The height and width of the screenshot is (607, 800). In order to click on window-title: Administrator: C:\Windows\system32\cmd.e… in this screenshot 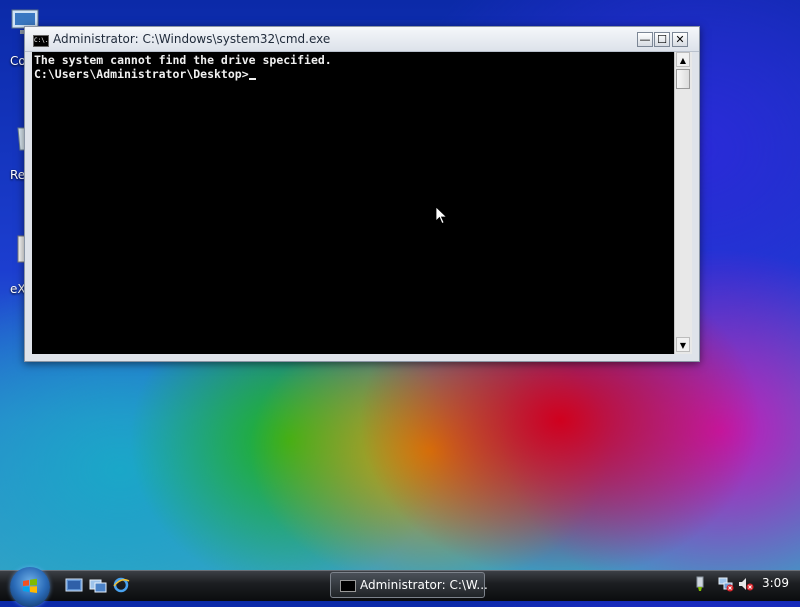, I will do `click(192, 39)`.